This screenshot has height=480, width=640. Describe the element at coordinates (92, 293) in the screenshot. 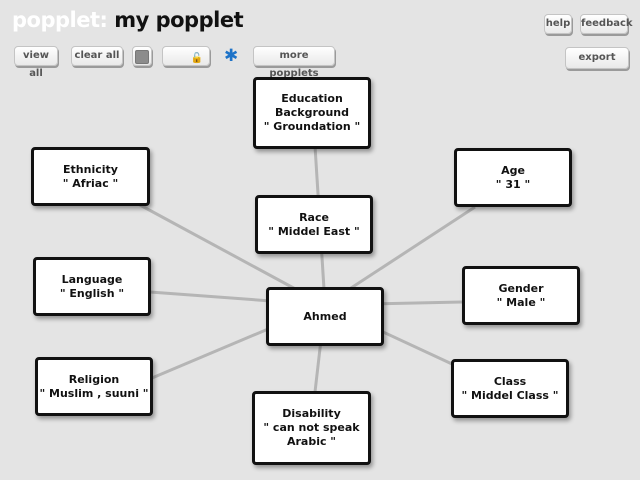

I see `language-line-1: " English "` at that location.